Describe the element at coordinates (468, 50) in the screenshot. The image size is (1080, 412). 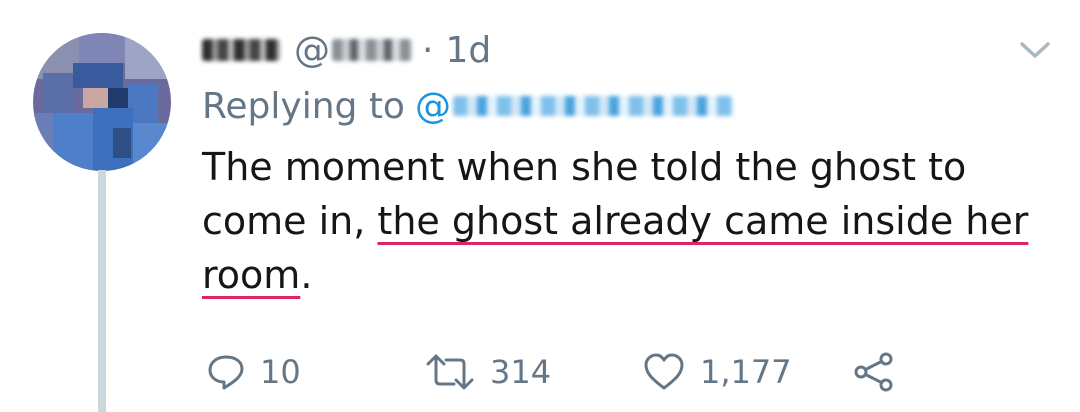
I see `tweet-timestamp: 1d` at that location.